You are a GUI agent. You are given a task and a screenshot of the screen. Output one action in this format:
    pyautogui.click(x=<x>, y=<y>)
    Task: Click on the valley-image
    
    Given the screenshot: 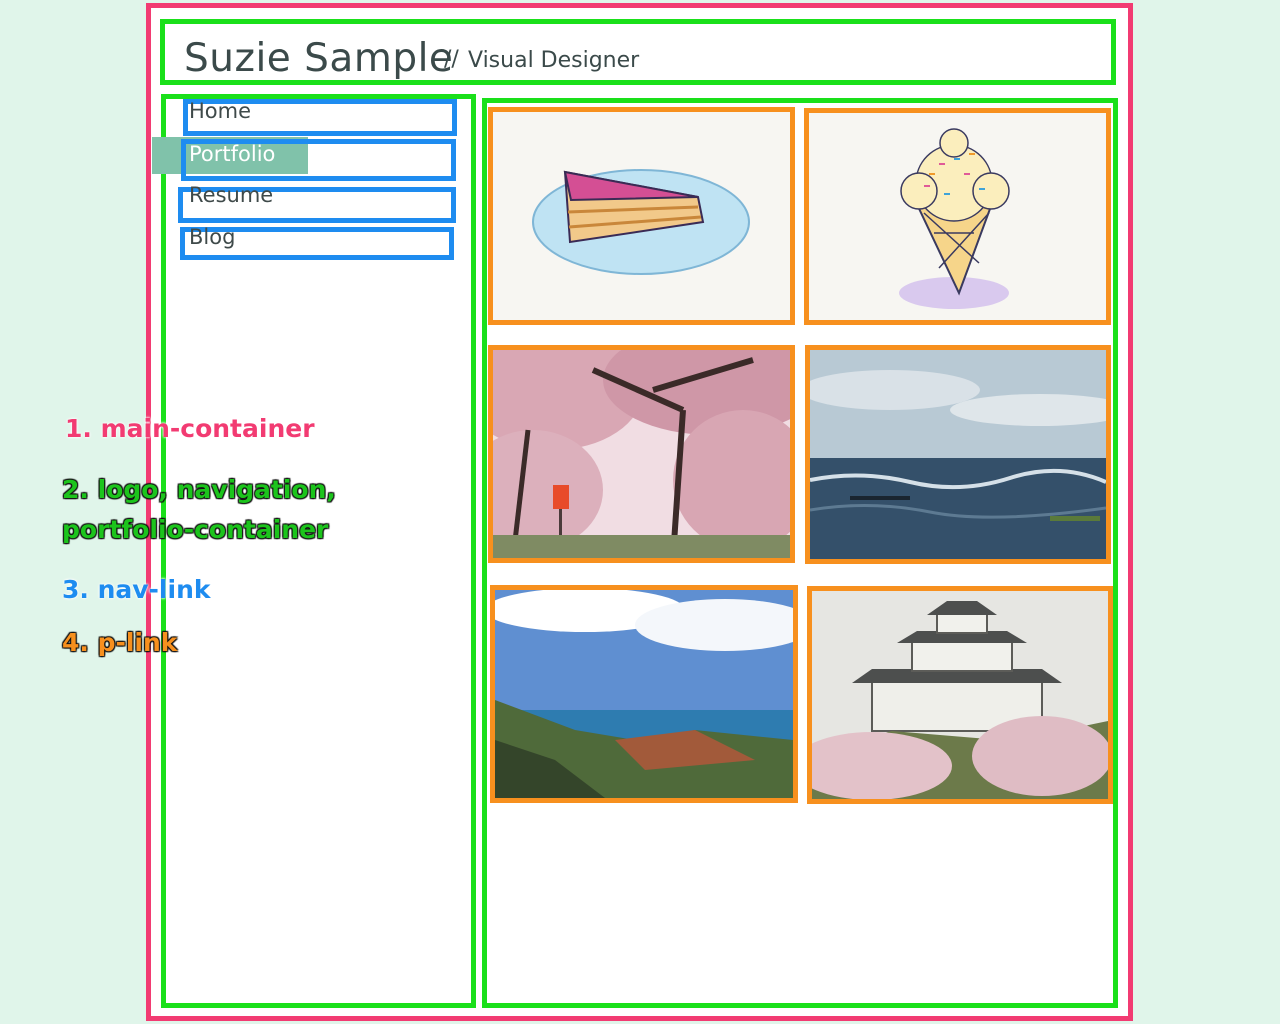 What is the action you would take?
    pyautogui.click(x=644, y=694)
    